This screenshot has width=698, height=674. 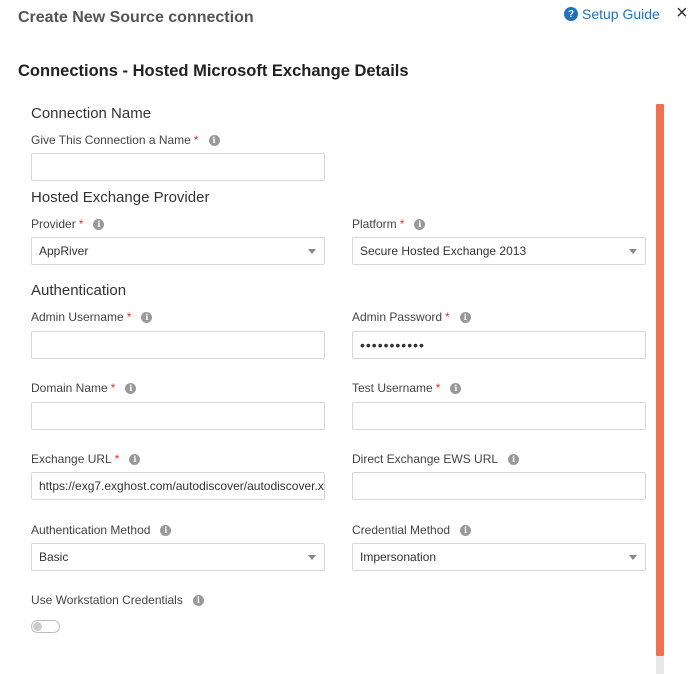 I want to click on scrollbar-thumb, so click(x=660, y=380).